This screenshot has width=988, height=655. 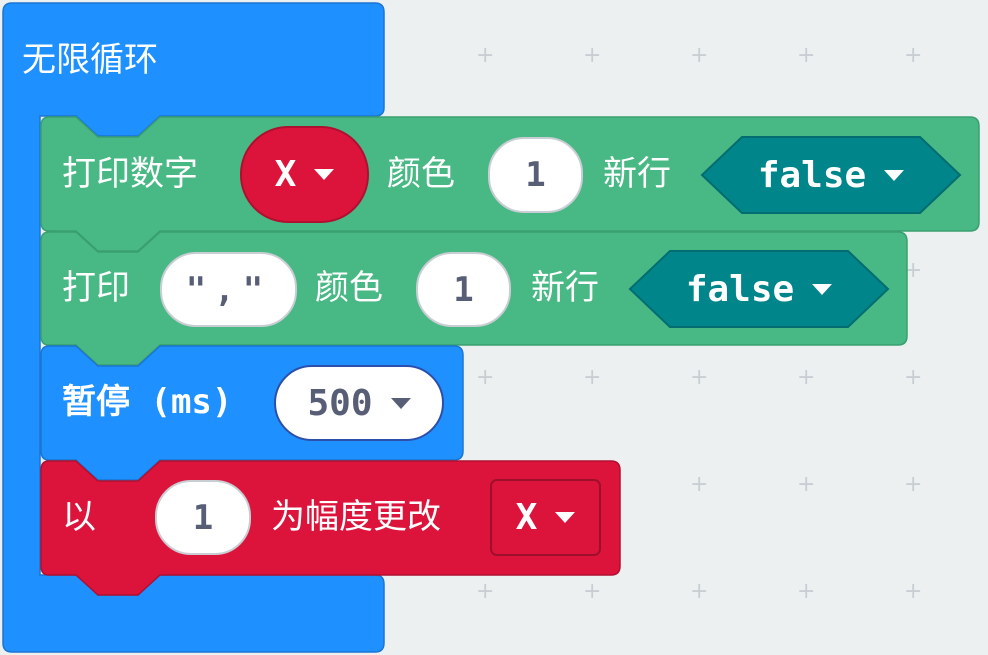 What do you see at coordinates (96, 288) in the screenshot?
I see `print-text-label: 打印` at bounding box center [96, 288].